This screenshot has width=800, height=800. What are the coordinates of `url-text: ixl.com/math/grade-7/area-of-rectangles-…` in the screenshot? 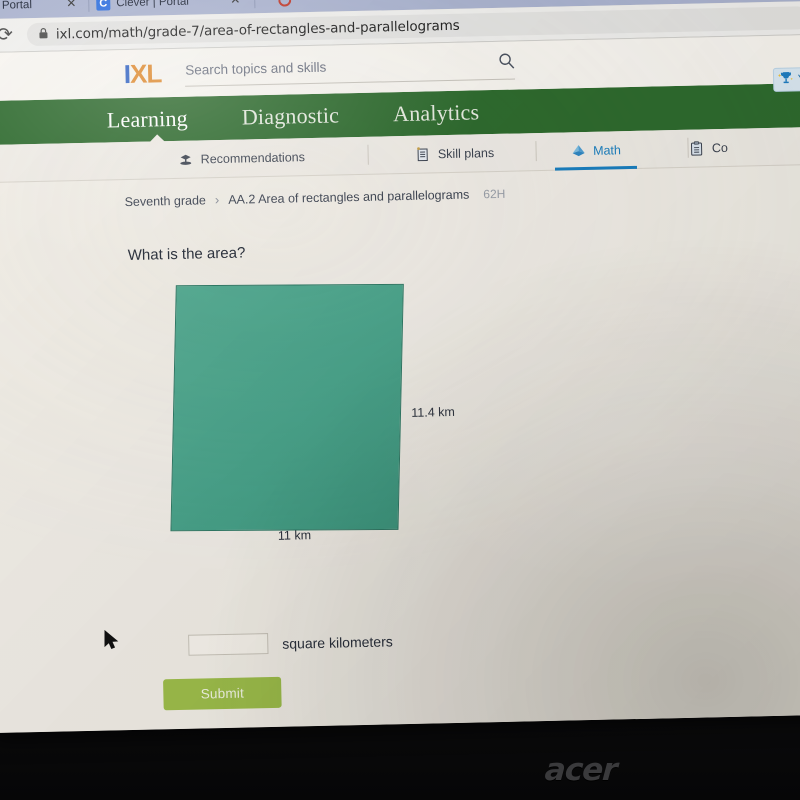 It's located at (257, 30).